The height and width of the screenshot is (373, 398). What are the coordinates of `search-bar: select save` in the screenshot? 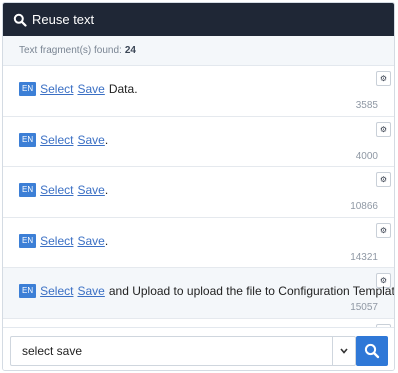 It's located at (198, 348).